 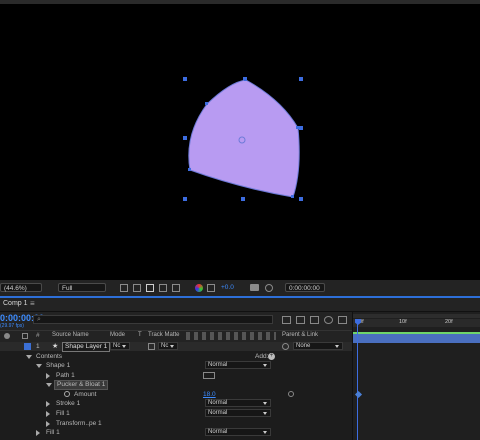 What do you see at coordinates (165, 346) in the screenshot?
I see `track-matte-value: Nc` at bounding box center [165, 346].